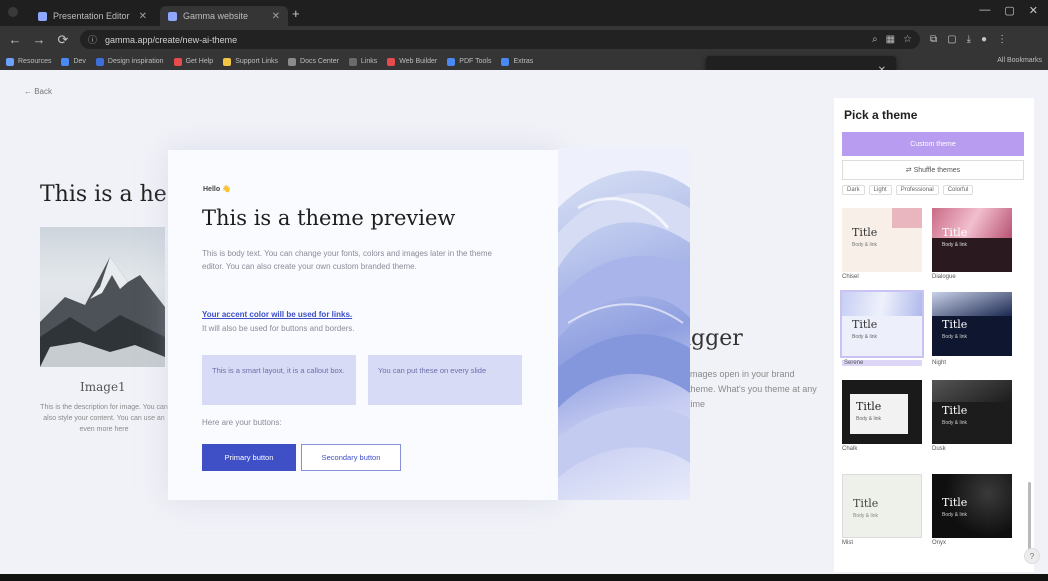 Image resolution: width=1048 pixels, height=581 pixels. I want to click on theme-tile-dusk: Title Body & link, so click(972, 412).